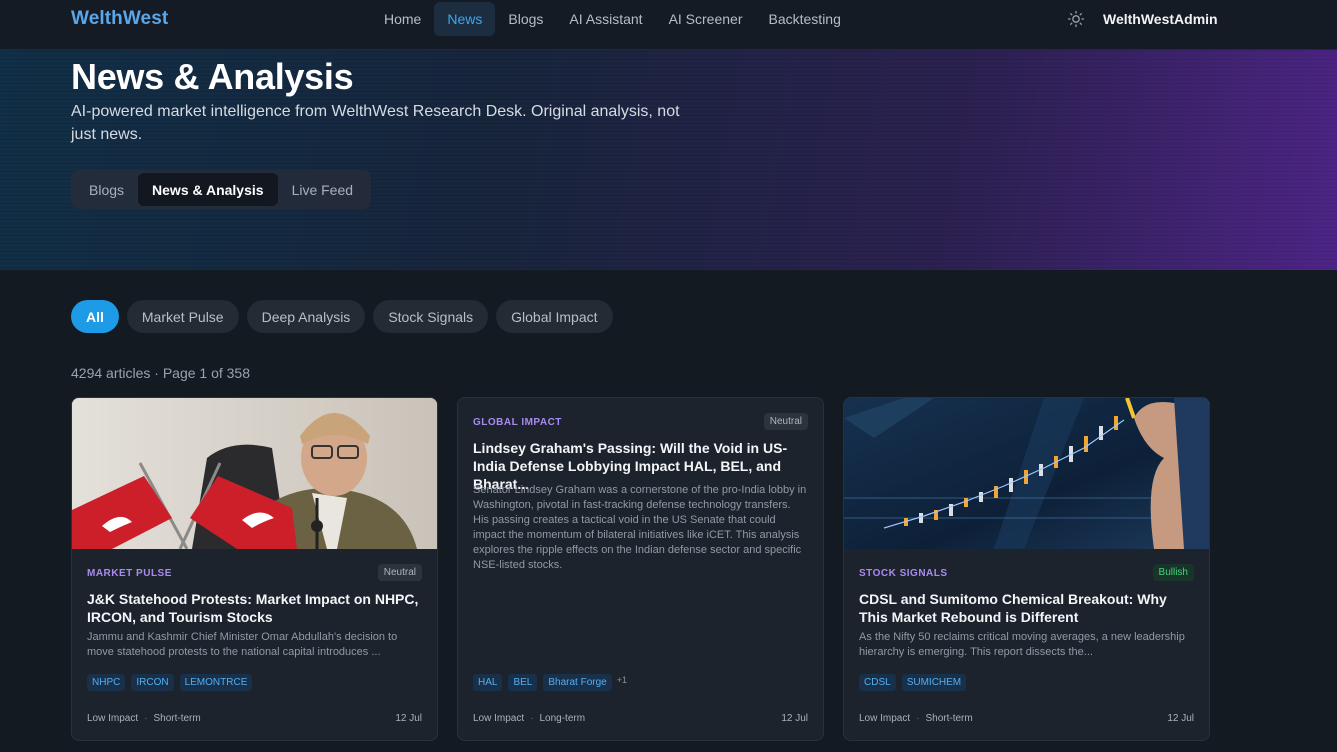  What do you see at coordinates (706, 19) in the screenshot?
I see `nav-ai-screener: AI Screener` at bounding box center [706, 19].